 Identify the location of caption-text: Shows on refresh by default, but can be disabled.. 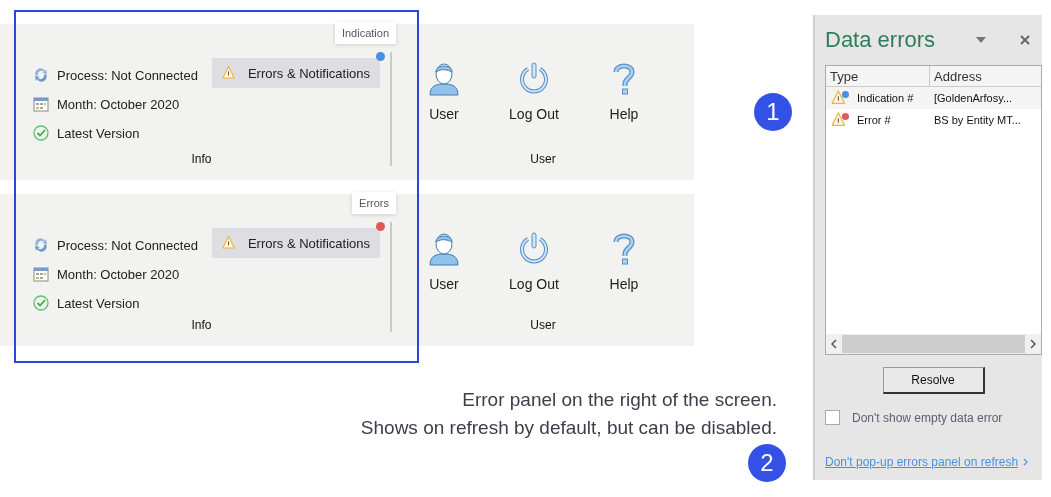
(568, 428).